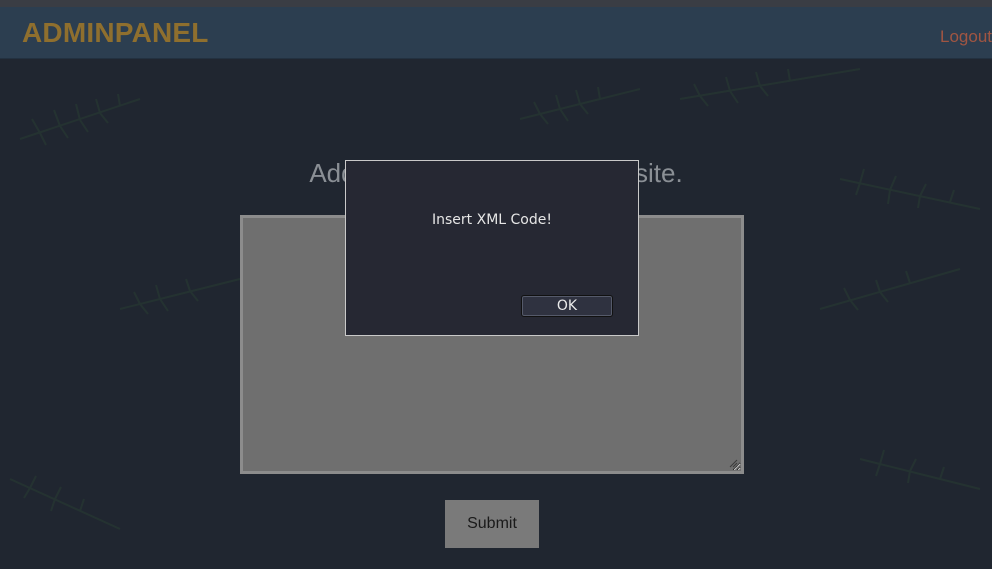 This screenshot has width=992, height=569. What do you see at coordinates (492, 248) in the screenshot?
I see `alert-dialog: Insert XML Code! OK` at bounding box center [492, 248].